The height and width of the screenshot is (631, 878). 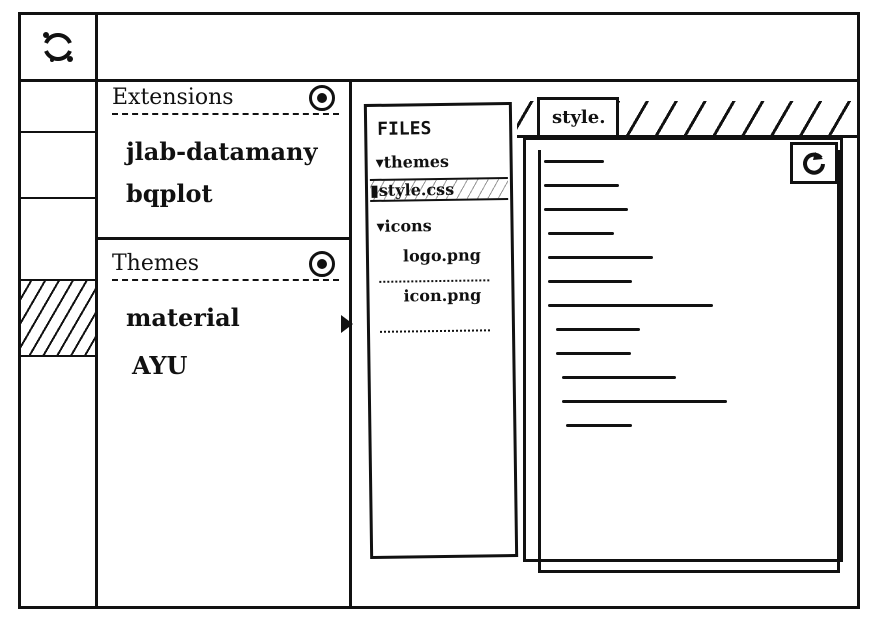 I want to click on theme-item: material, so click(x=183, y=317).